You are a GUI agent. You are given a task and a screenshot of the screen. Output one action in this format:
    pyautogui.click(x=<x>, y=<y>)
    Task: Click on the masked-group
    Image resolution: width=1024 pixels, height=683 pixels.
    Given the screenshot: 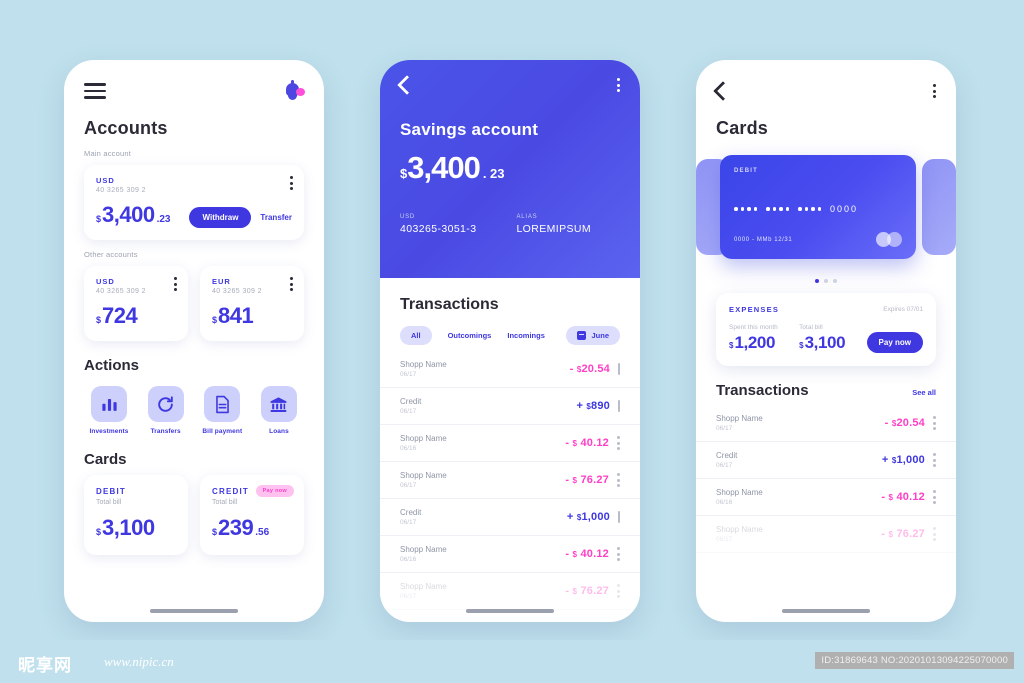 What is the action you would take?
    pyautogui.click(x=777, y=209)
    